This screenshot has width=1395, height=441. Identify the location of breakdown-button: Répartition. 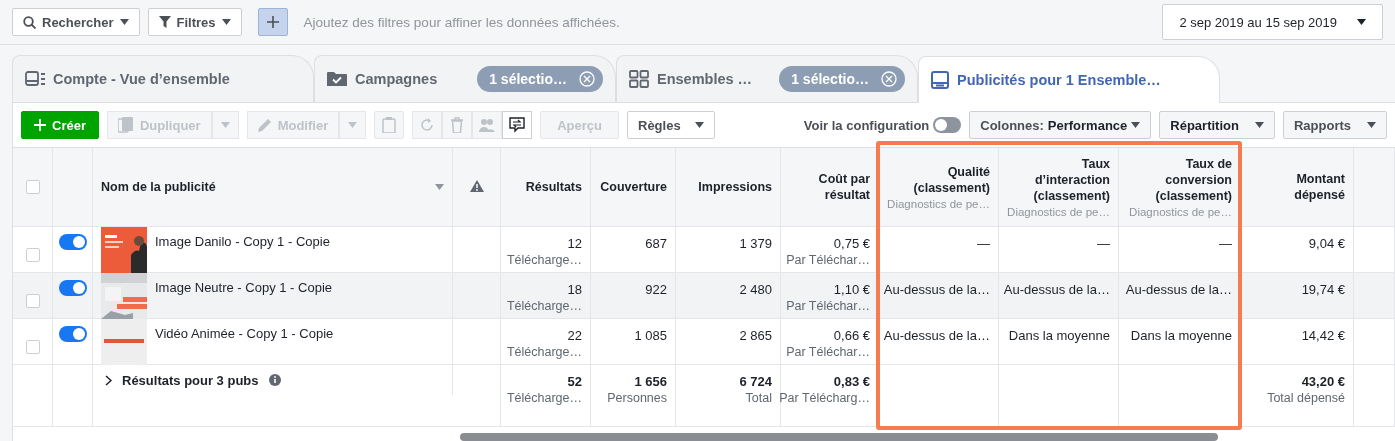
(1217, 125).